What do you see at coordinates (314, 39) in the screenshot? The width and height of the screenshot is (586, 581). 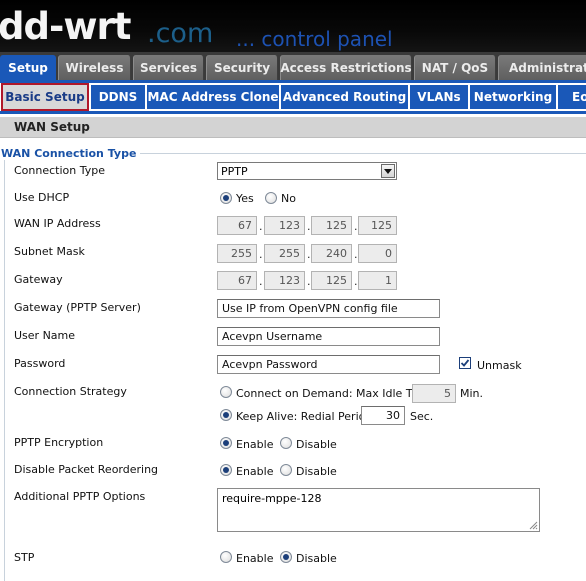 I see `logo-subtitle: ... control panel` at bounding box center [314, 39].